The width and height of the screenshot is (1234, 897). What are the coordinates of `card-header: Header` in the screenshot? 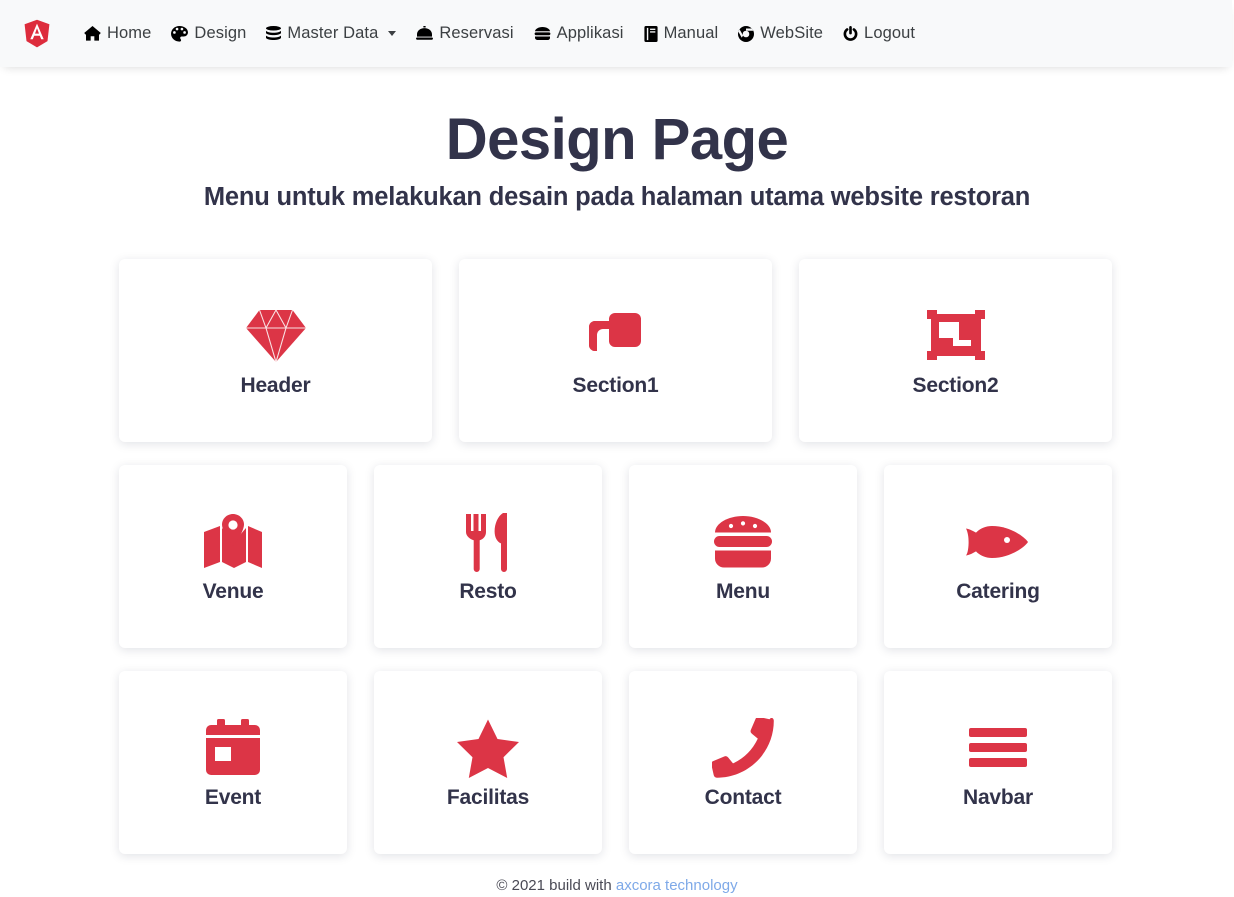 It's located at (275, 350).